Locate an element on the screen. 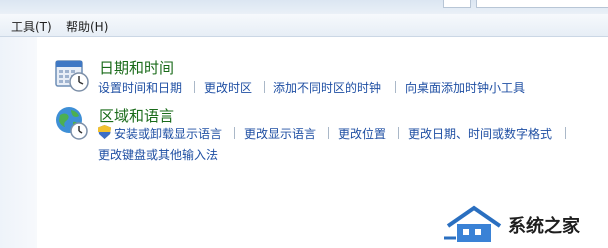 The height and width of the screenshot is (248, 608). window-top-strip is located at coordinates (304, 7).